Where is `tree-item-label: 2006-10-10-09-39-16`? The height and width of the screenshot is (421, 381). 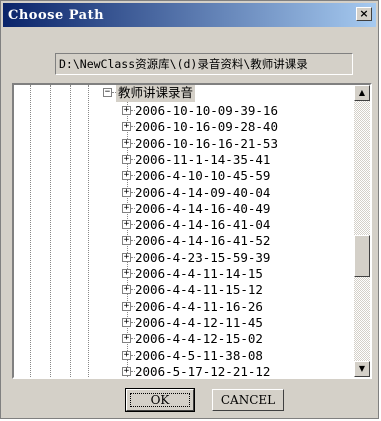
tree-item-label: 2006-10-10-09-39-16 is located at coordinates (206, 110).